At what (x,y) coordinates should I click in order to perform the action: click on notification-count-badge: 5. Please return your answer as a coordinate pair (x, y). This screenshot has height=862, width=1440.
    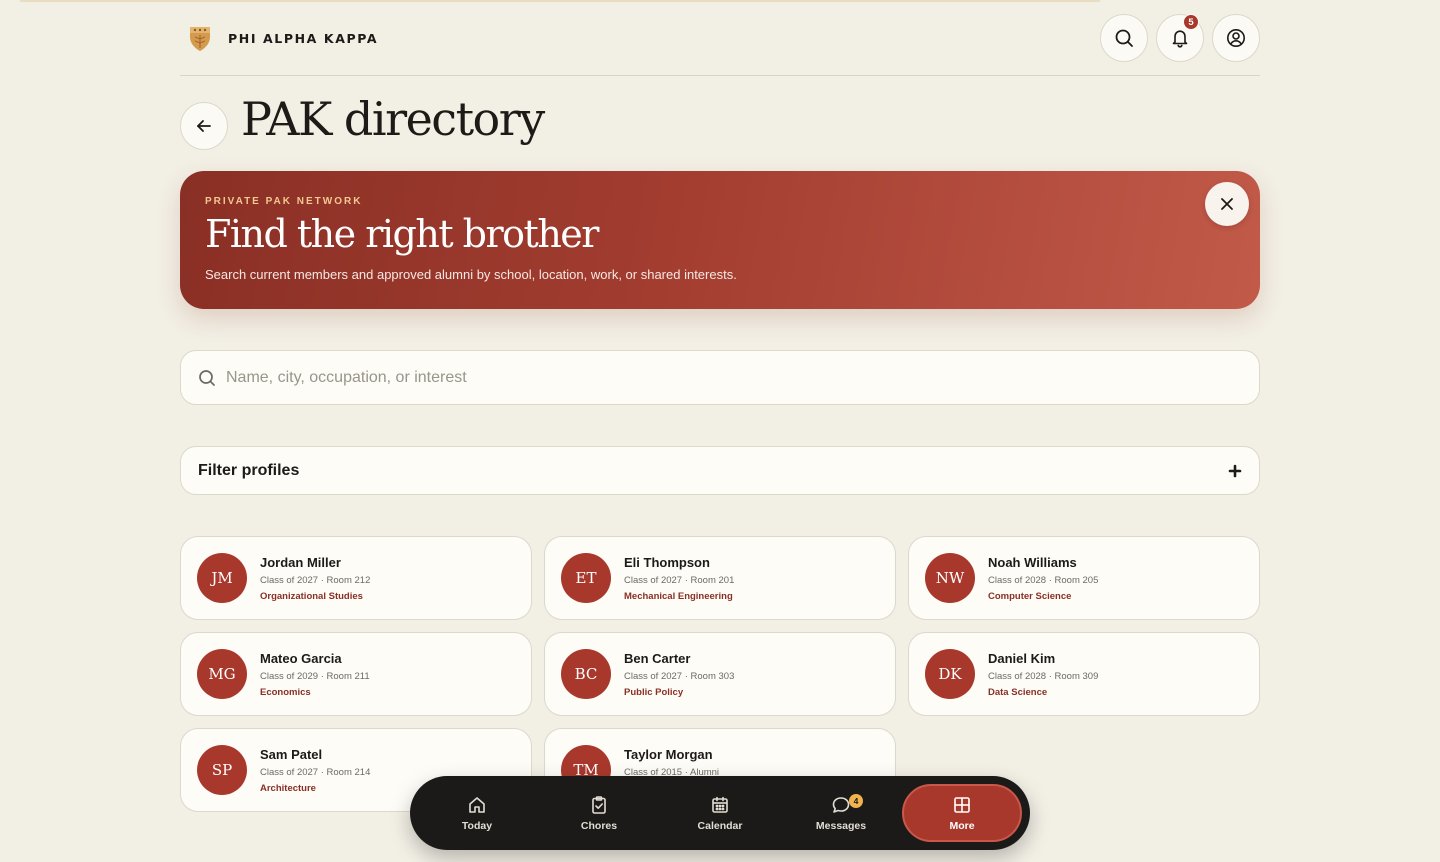
    Looking at the image, I should click on (1191, 22).